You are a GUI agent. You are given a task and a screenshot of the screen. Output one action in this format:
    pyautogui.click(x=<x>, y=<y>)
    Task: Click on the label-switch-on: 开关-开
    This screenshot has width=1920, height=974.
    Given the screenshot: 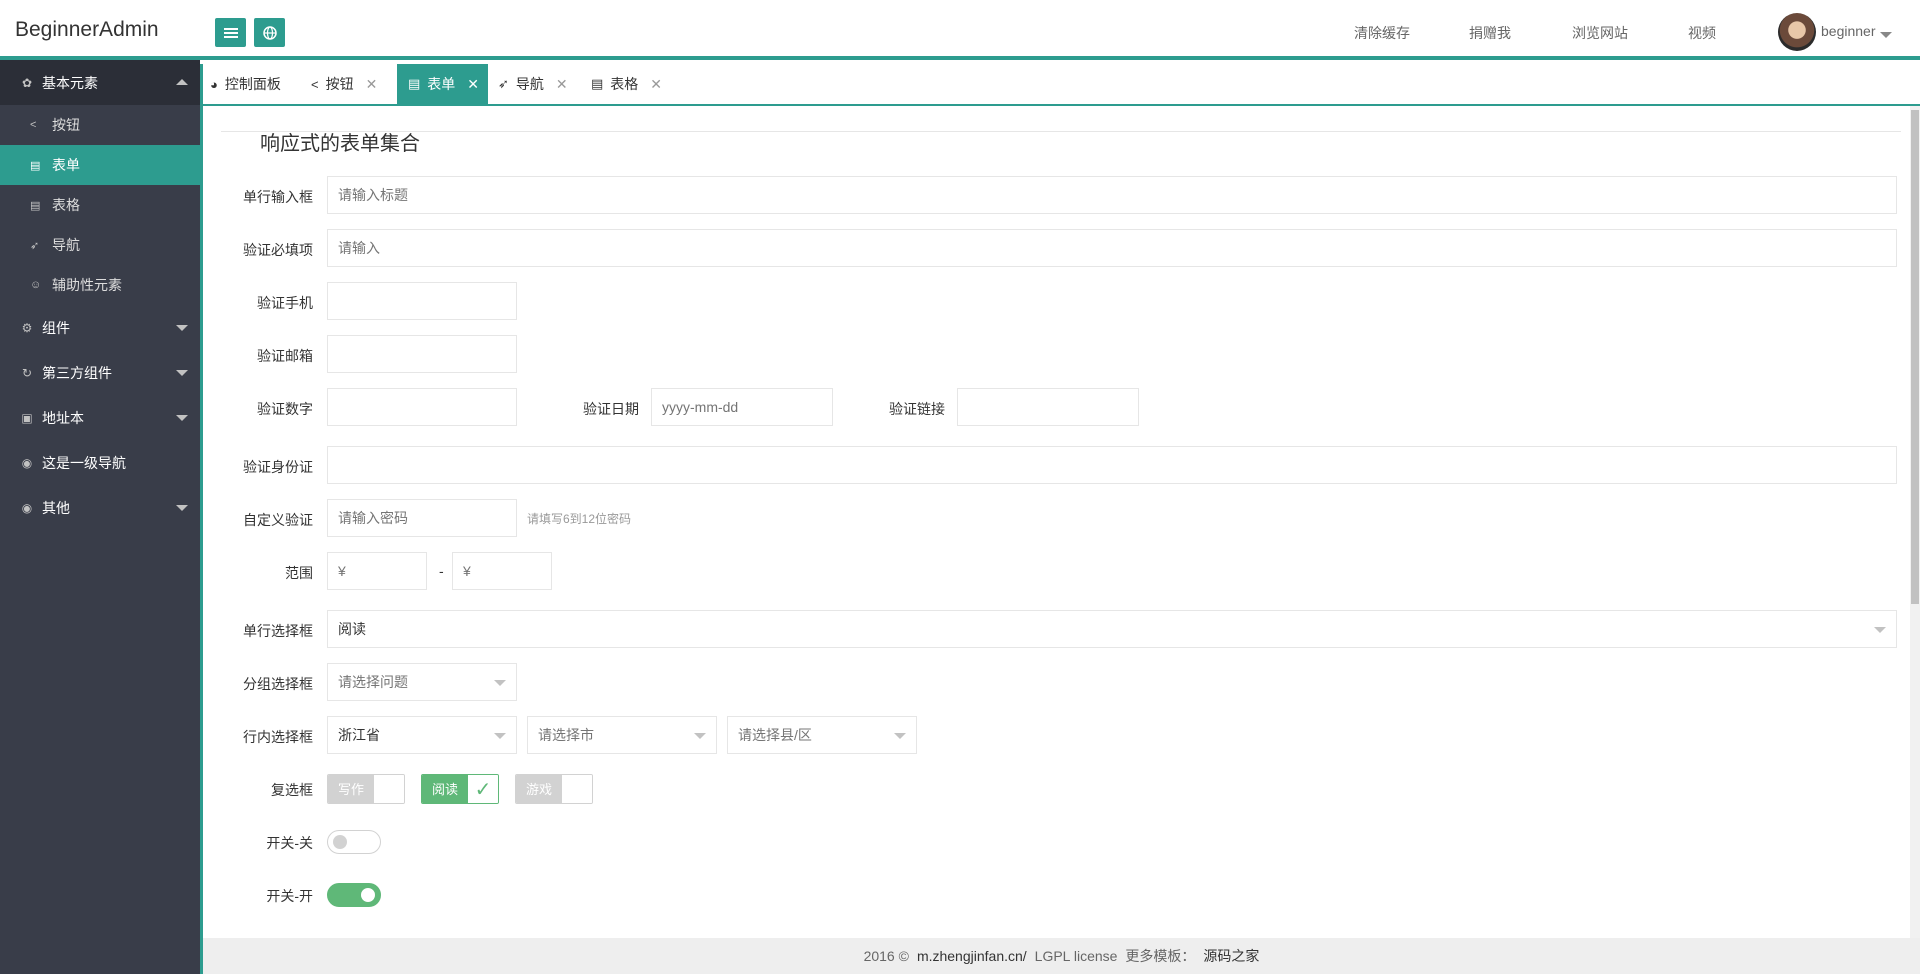 What is the action you would take?
    pyautogui.click(x=289, y=896)
    